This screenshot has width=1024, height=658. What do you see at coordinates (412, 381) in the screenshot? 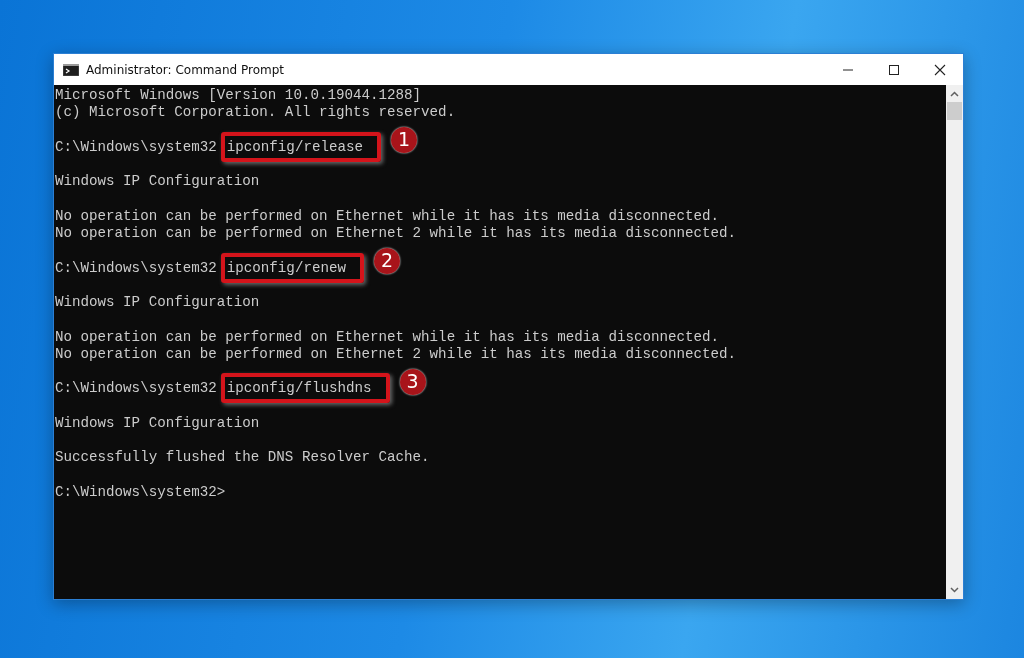
I see `step-number-badge: 3` at bounding box center [412, 381].